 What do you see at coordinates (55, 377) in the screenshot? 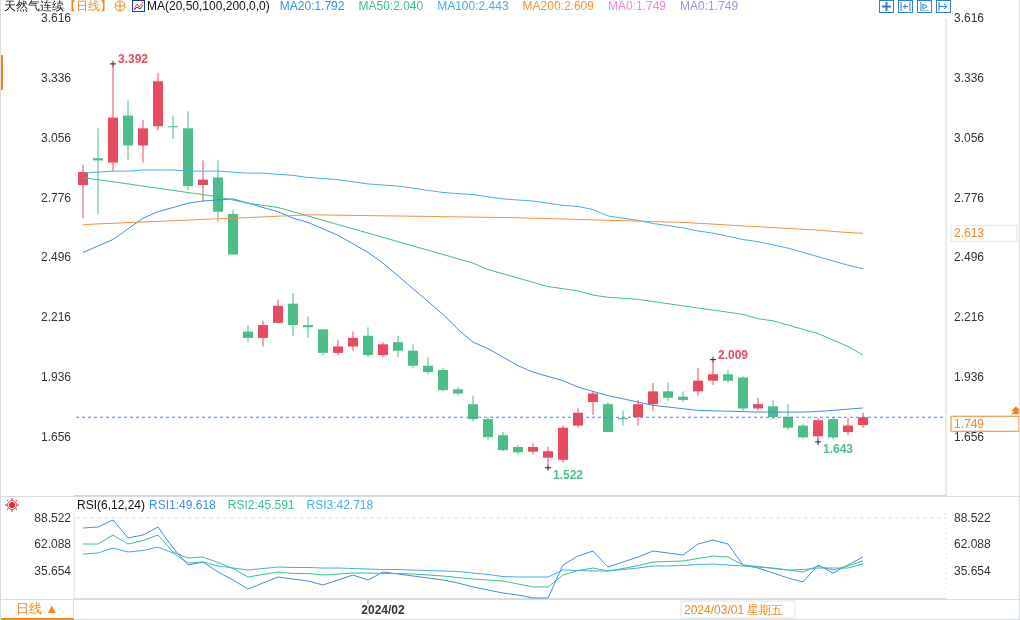
I see `axis-label: 1.936` at bounding box center [55, 377].